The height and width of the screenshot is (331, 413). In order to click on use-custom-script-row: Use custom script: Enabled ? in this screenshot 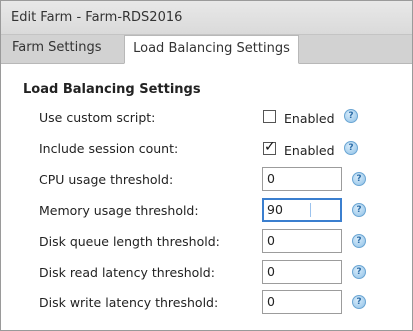, I will do `click(206, 119)`.